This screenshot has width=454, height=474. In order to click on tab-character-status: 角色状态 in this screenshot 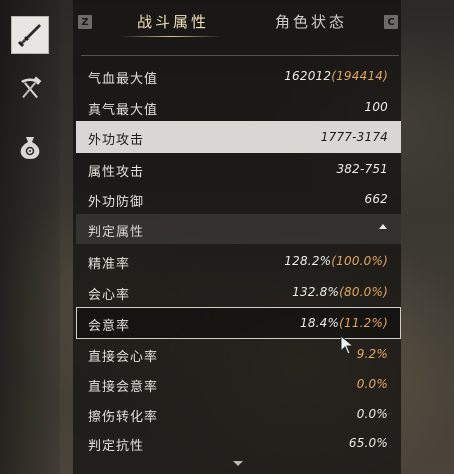, I will do `click(311, 21)`.